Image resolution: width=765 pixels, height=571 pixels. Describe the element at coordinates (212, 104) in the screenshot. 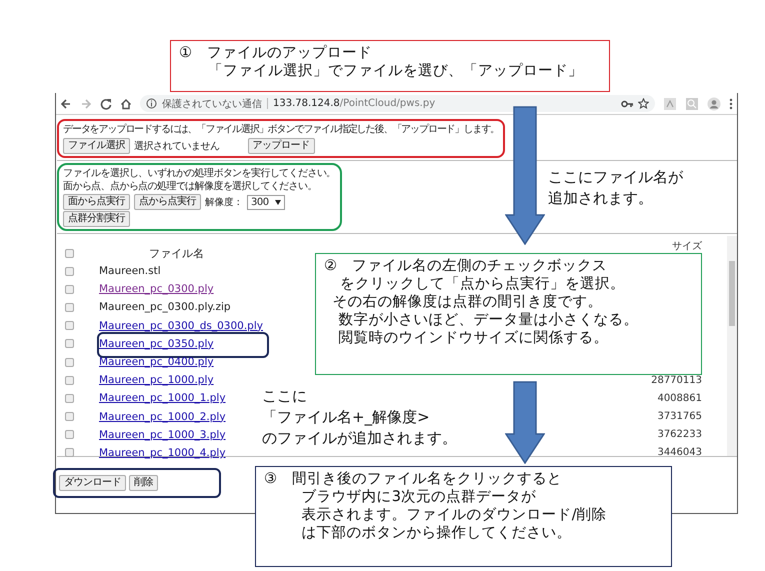

I see `security-label: 保護されていない通信` at that location.